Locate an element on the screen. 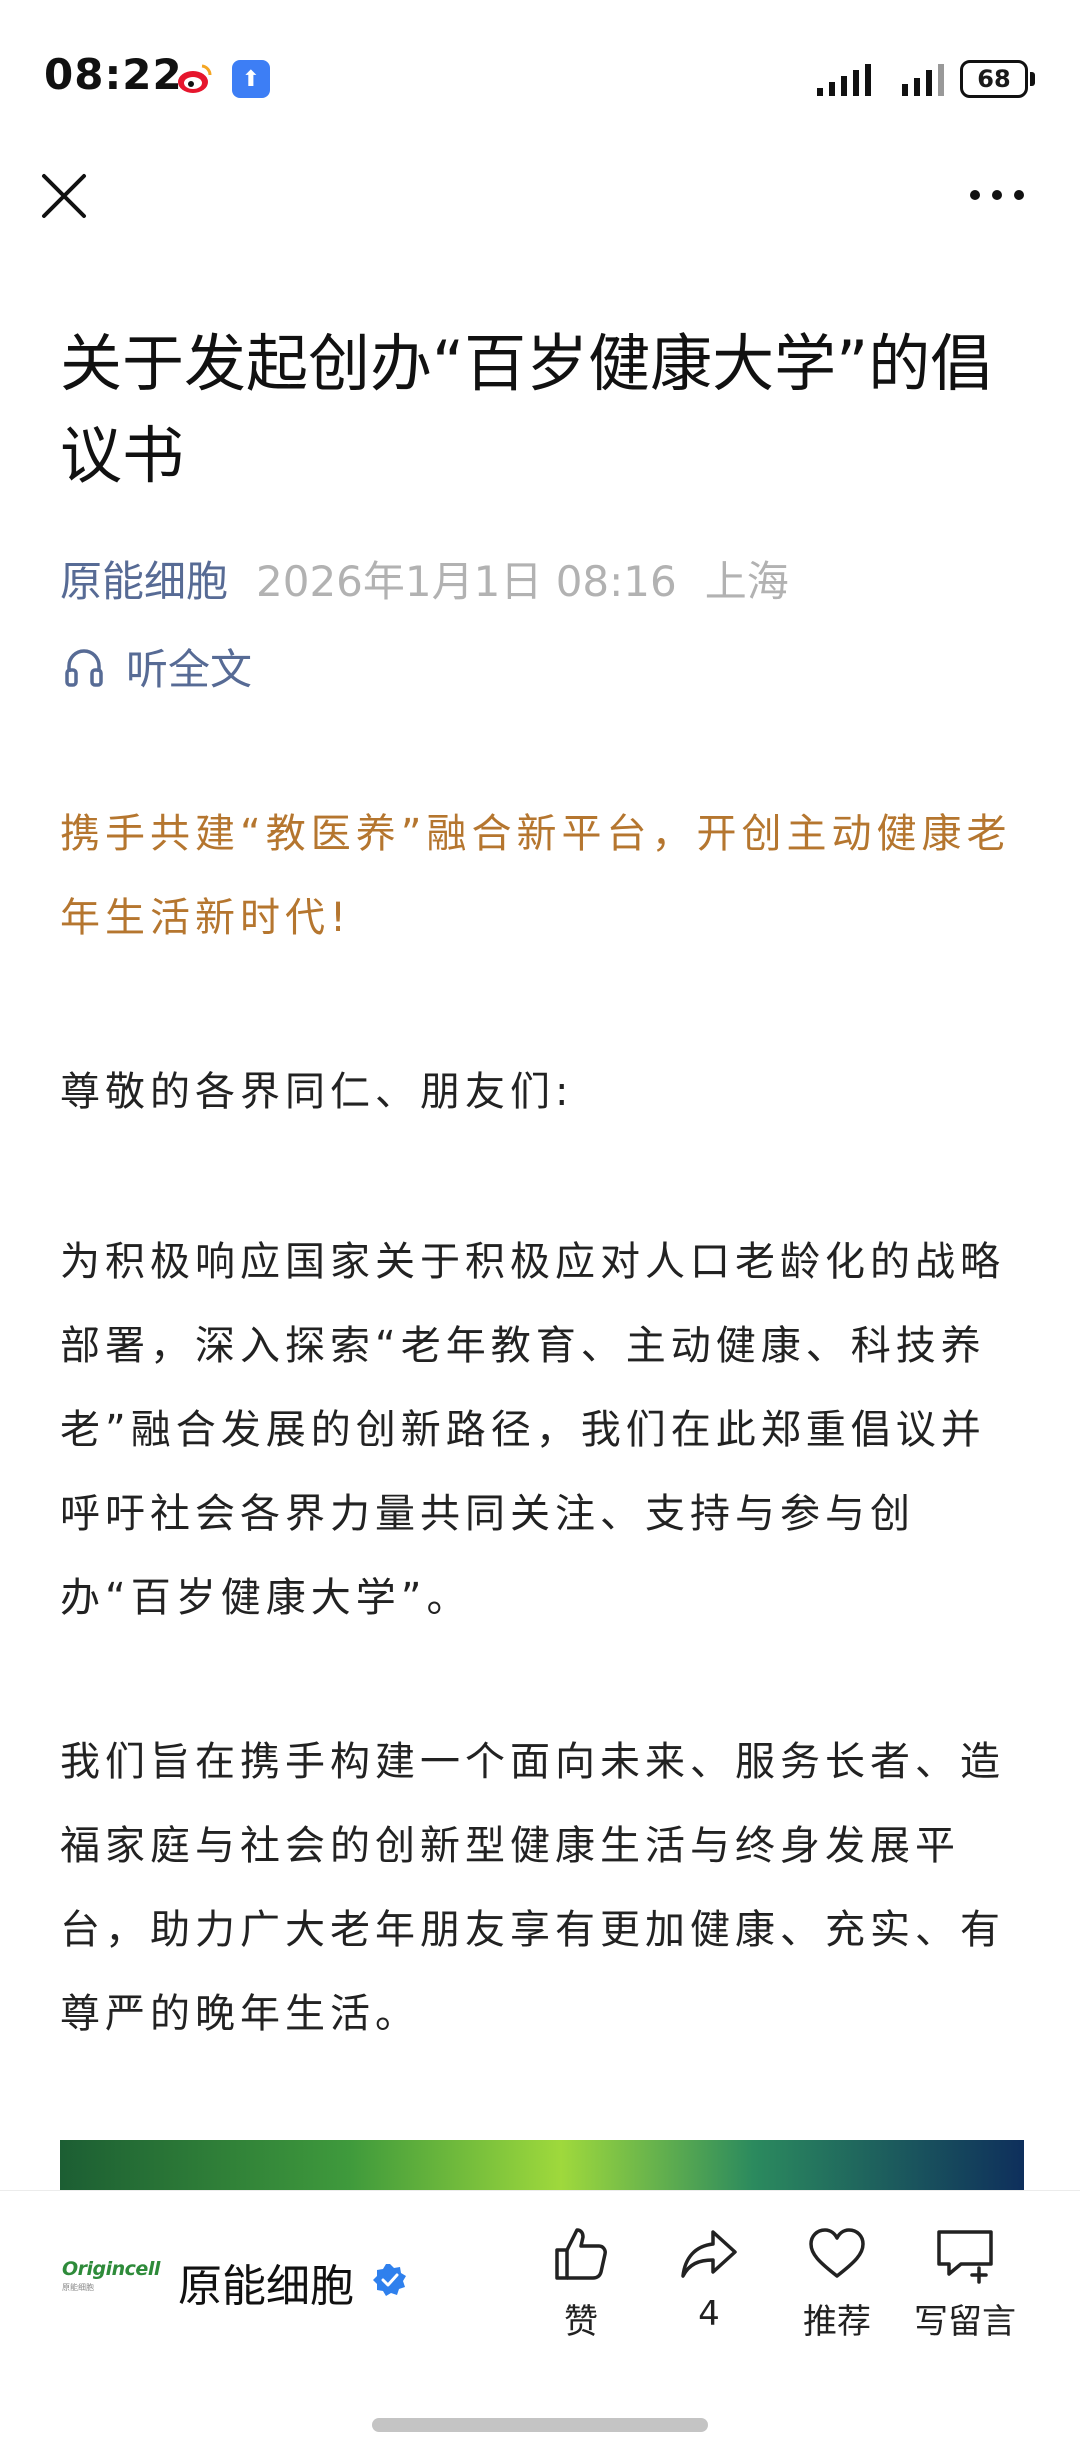 This screenshot has height=2449, width=1080. account-logo: Origincell 原能细胞 is located at coordinates (111, 2280).